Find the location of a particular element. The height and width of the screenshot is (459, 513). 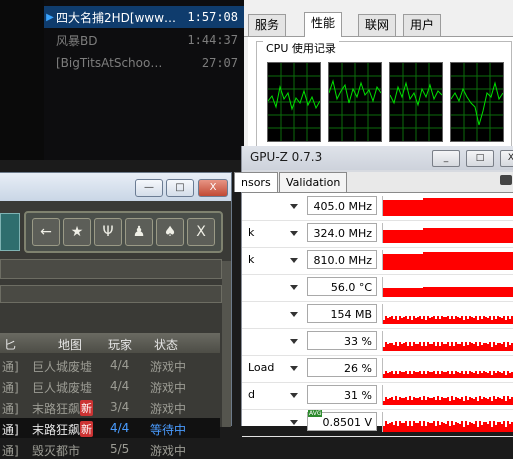

cpu-history-label: CPU 使用记录 is located at coordinates (301, 48).